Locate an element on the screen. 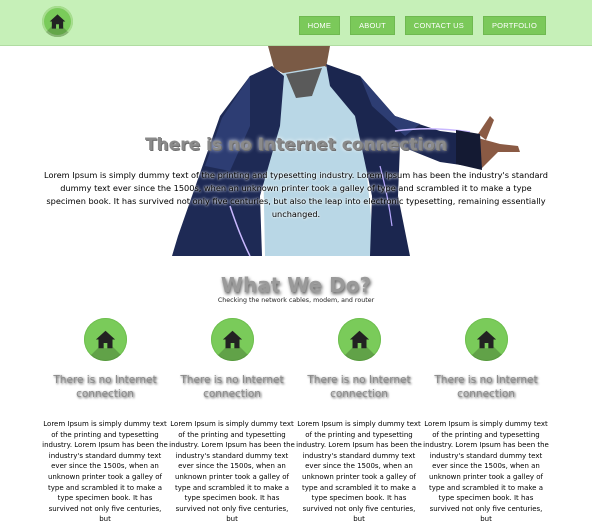 Image resolution: width=592 pixels, height=525 pixels. nav-contact-us: CONTACT US is located at coordinates (438, 25).